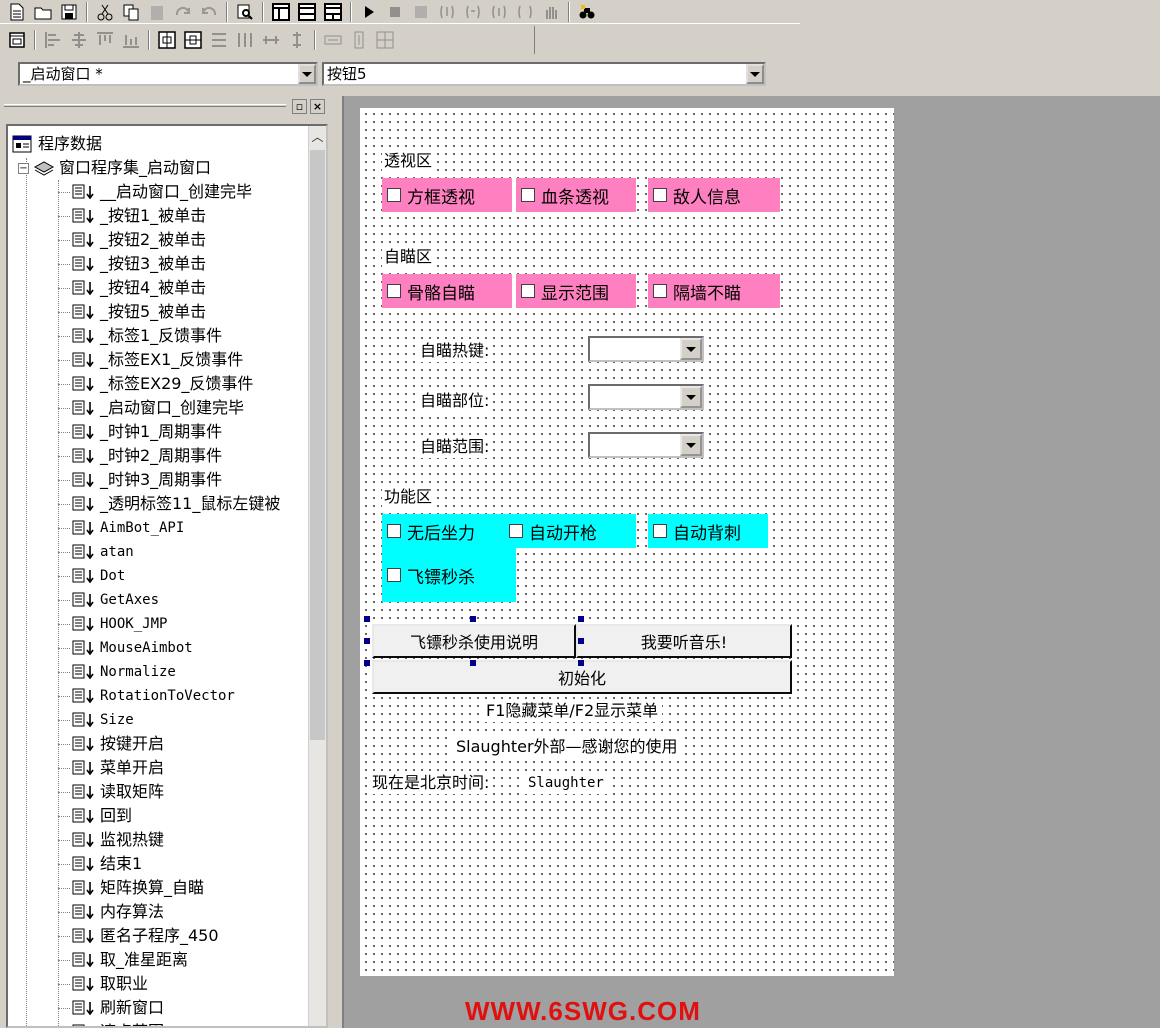  What do you see at coordinates (499, 12) in the screenshot?
I see `step-out-icon` at bounding box center [499, 12].